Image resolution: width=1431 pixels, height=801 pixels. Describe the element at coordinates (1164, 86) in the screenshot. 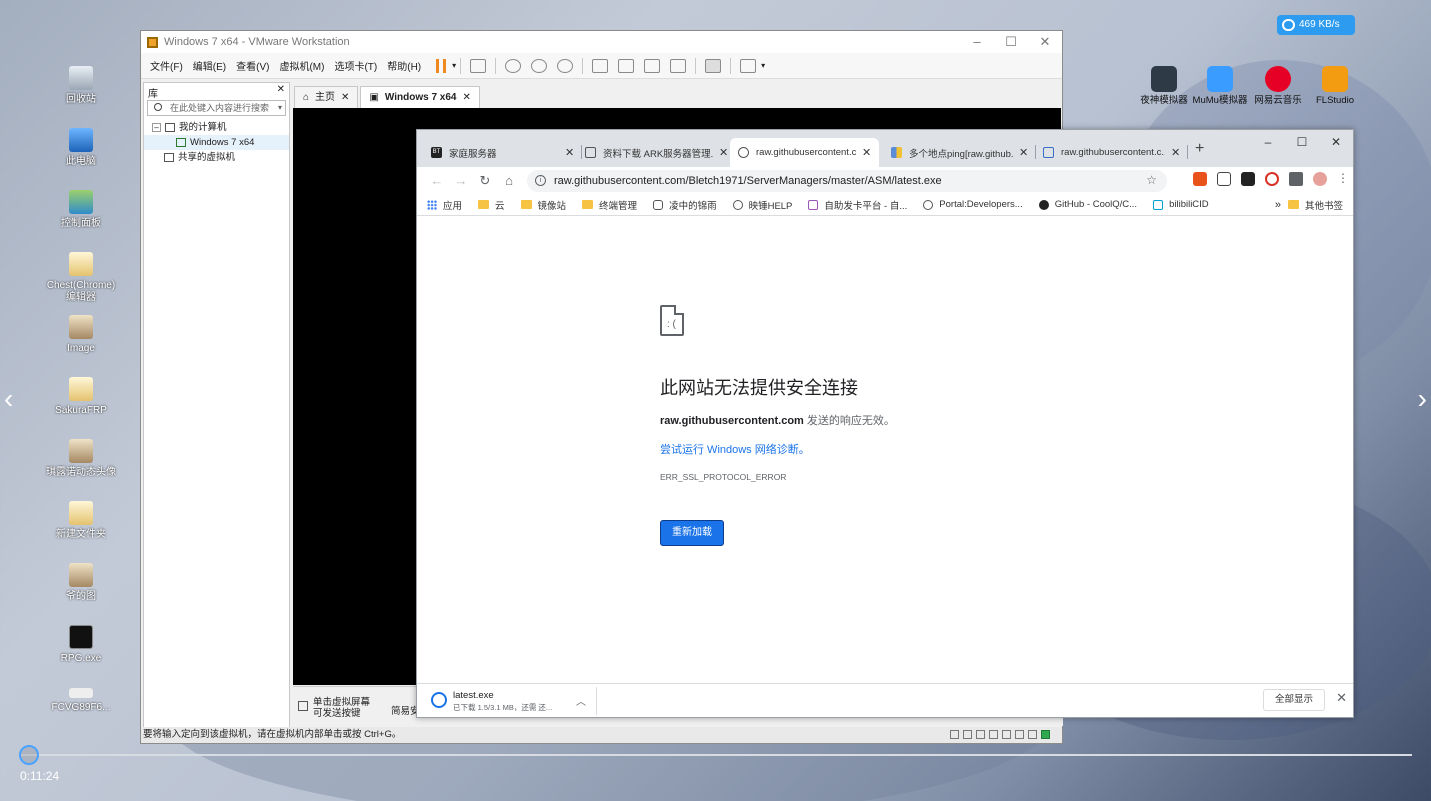

I see `desktop-icon-nox: 夜神模拟器` at that location.